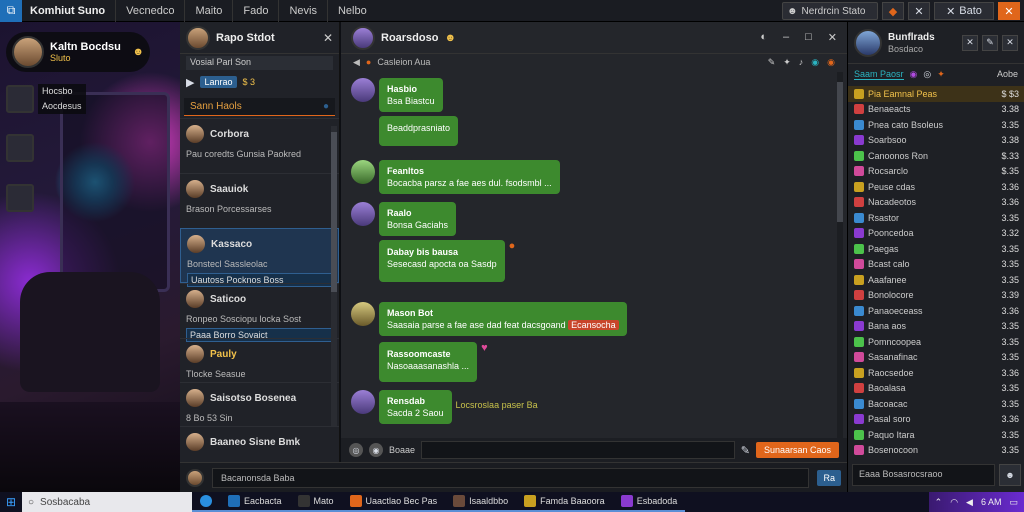  What do you see at coordinates (393, 502) in the screenshot?
I see `taskbar-app: Uaactlao Bec Pas` at bounding box center [393, 502].